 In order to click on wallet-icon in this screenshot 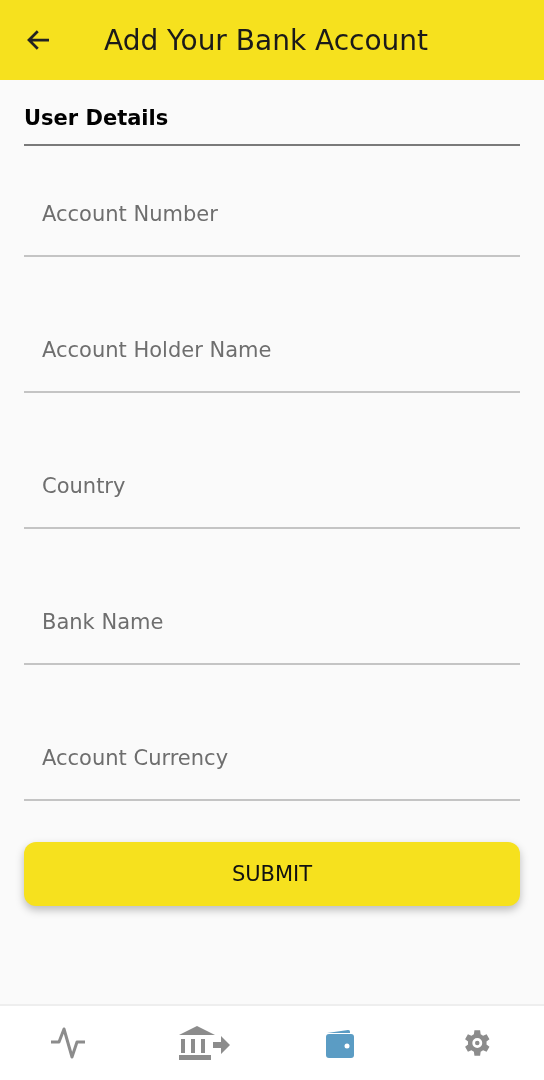, I will do `click(340, 1043)`.